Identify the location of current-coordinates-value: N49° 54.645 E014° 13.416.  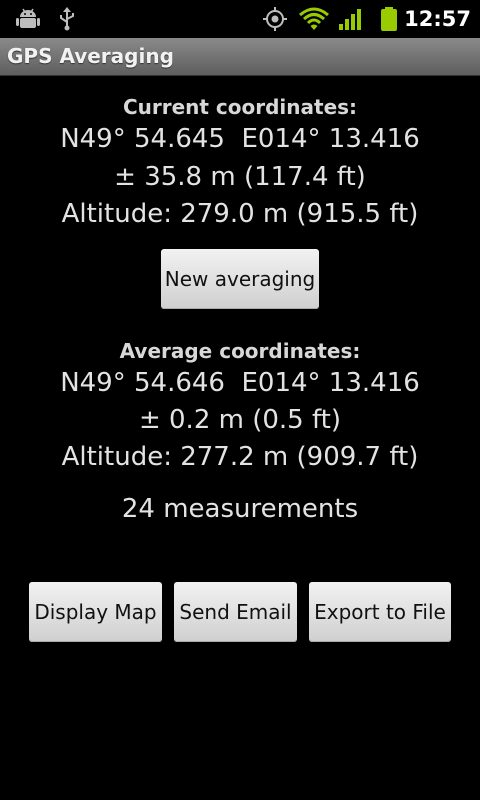
(240, 139).